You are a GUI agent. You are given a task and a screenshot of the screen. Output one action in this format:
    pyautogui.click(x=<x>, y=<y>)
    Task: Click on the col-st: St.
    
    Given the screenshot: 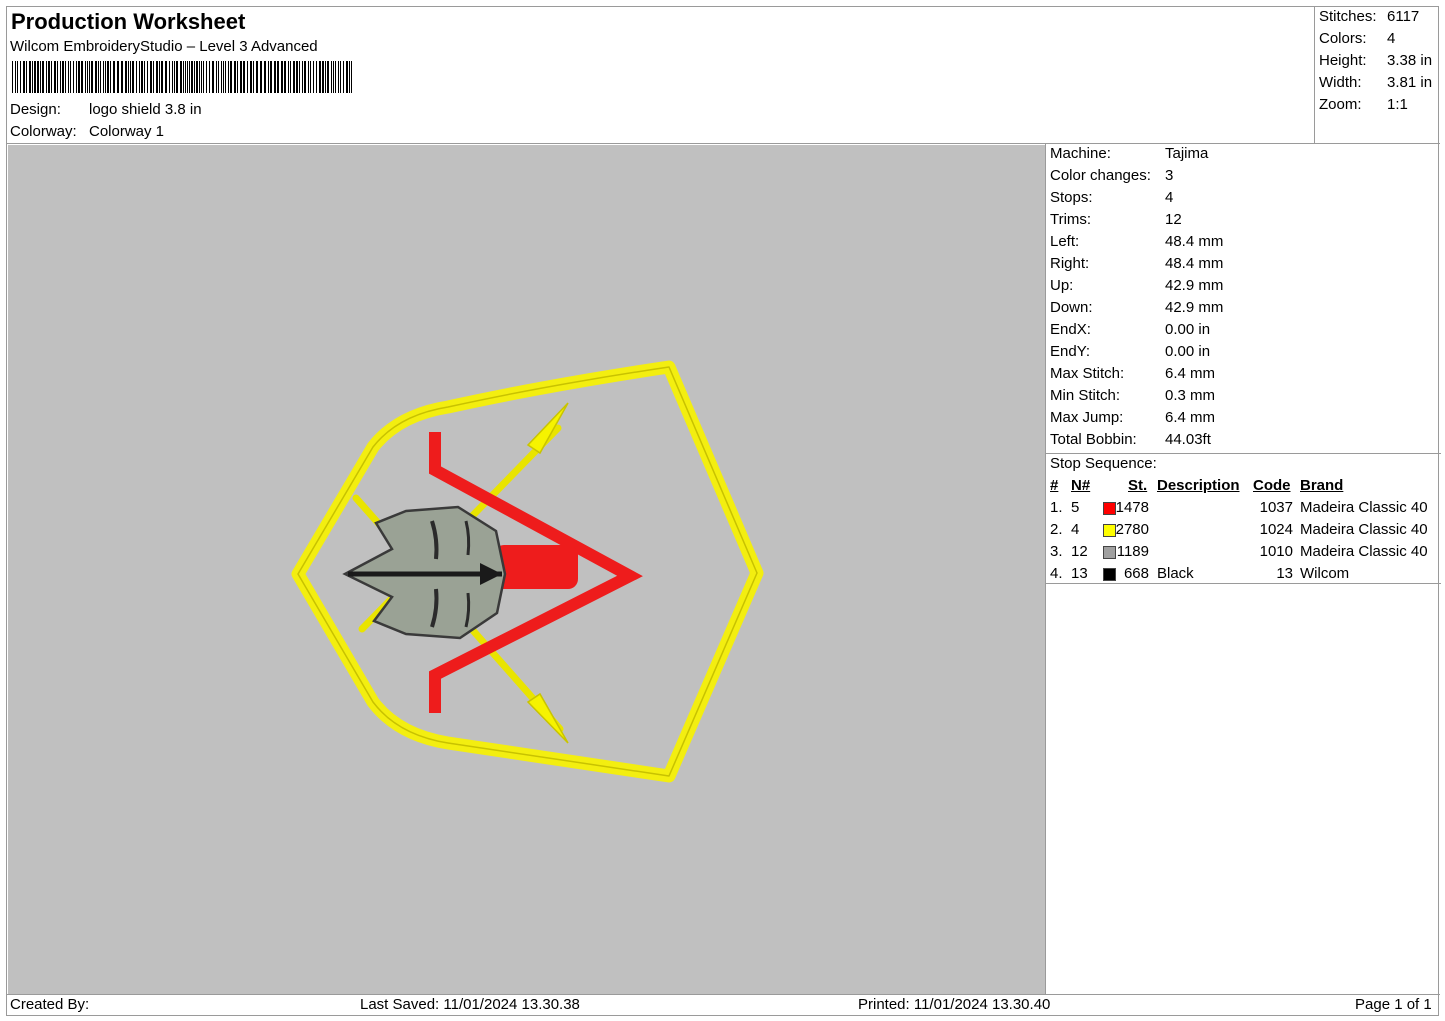 What is the action you would take?
    pyautogui.click(x=1138, y=485)
    